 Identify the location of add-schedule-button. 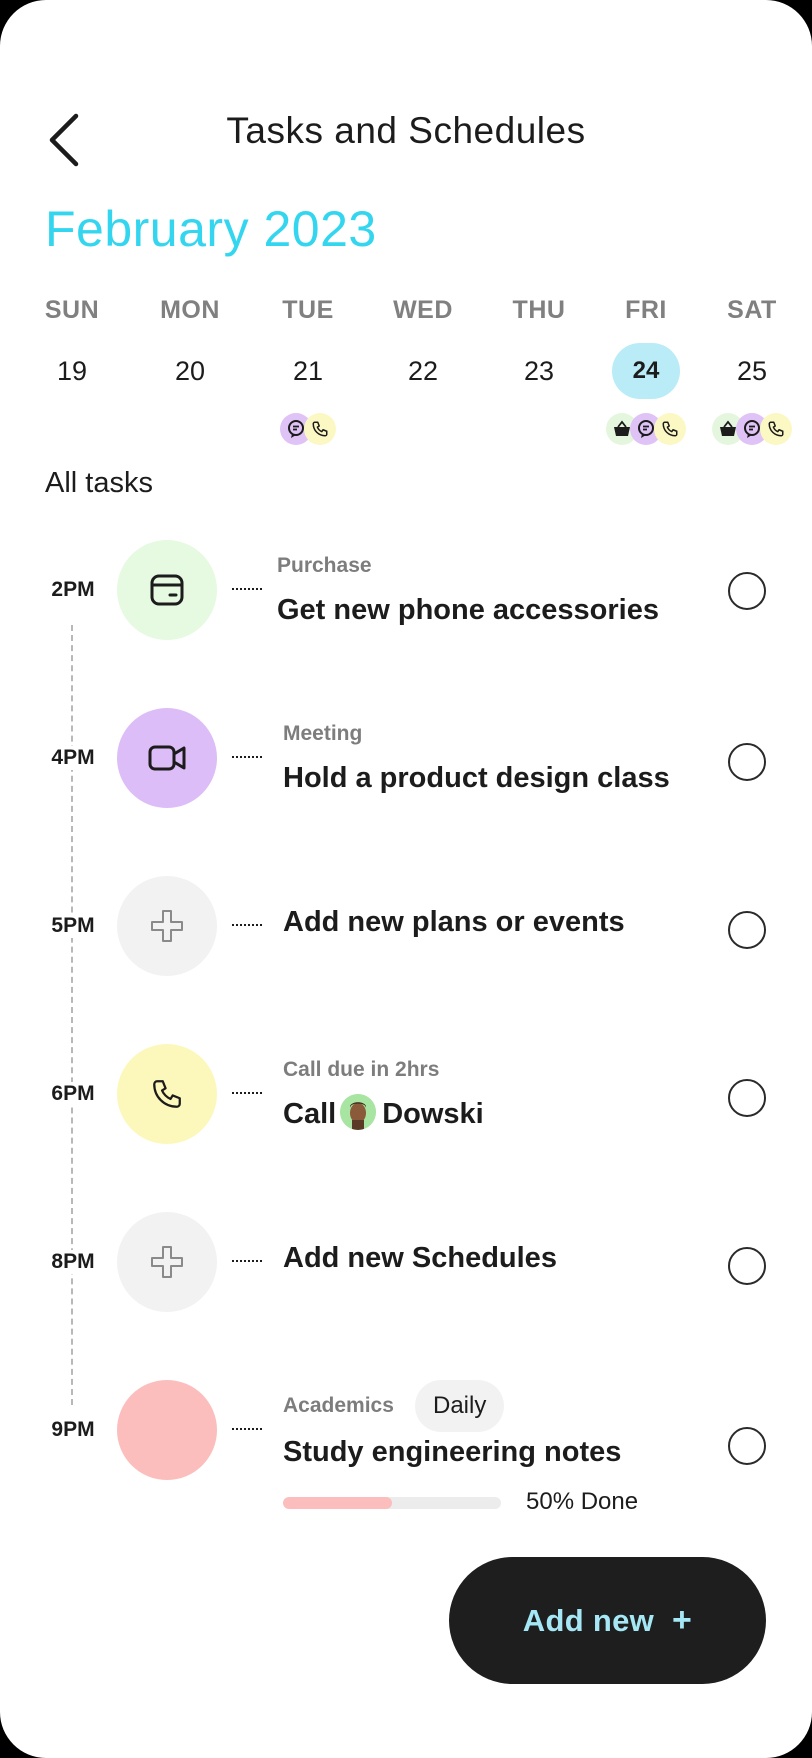
(167, 1262).